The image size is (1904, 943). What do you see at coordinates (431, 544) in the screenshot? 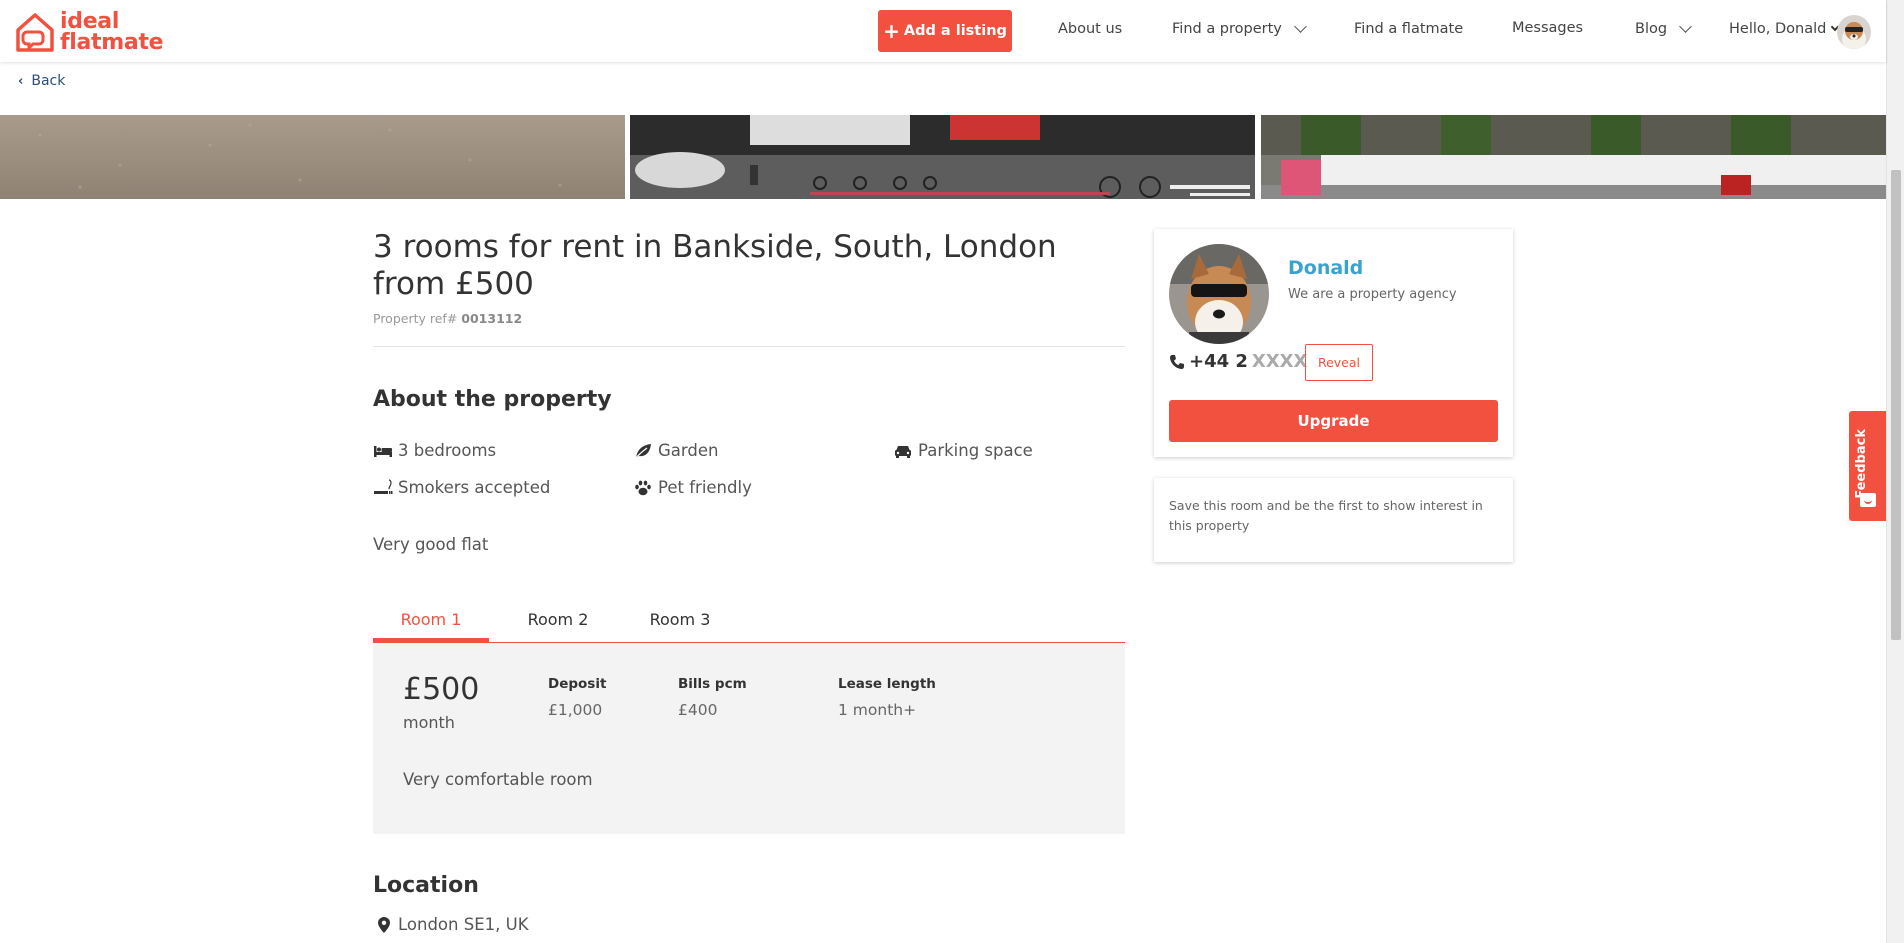
I see `property-description: Very good flat` at bounding box center [431, 544].